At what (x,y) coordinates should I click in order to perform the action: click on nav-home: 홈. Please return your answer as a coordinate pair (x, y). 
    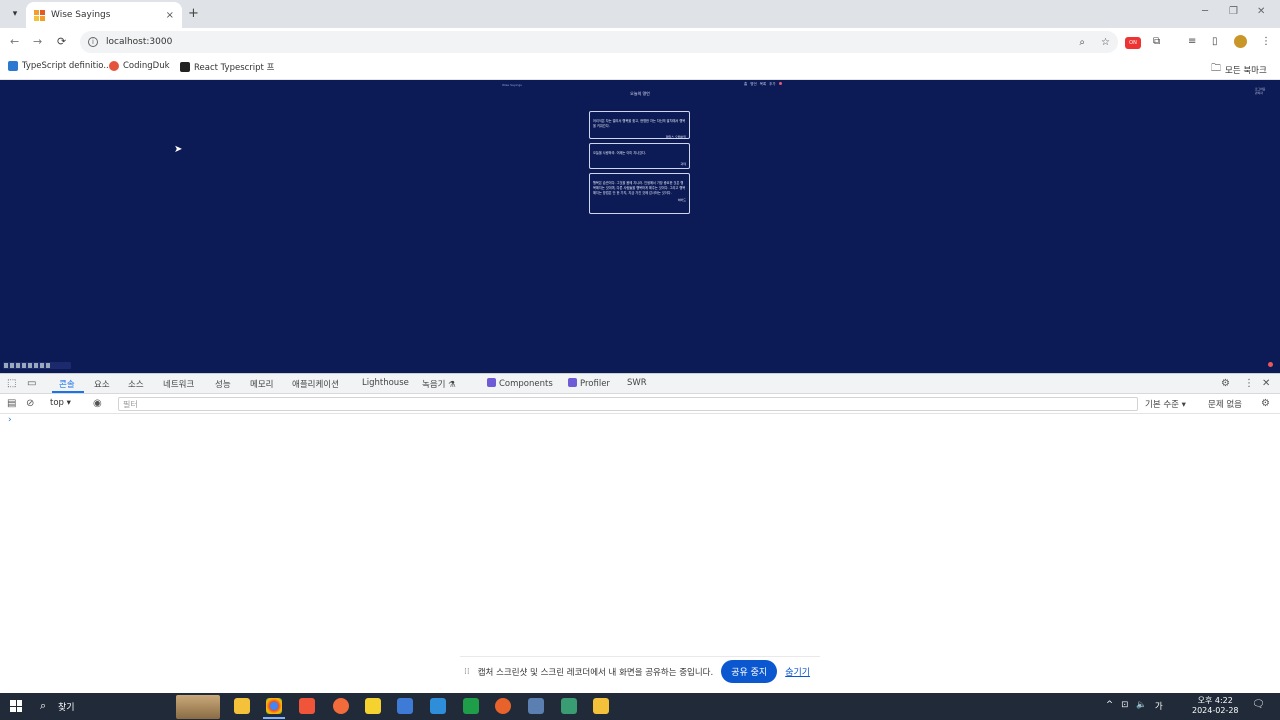
    Looking at the image, I should click on (745, 84).